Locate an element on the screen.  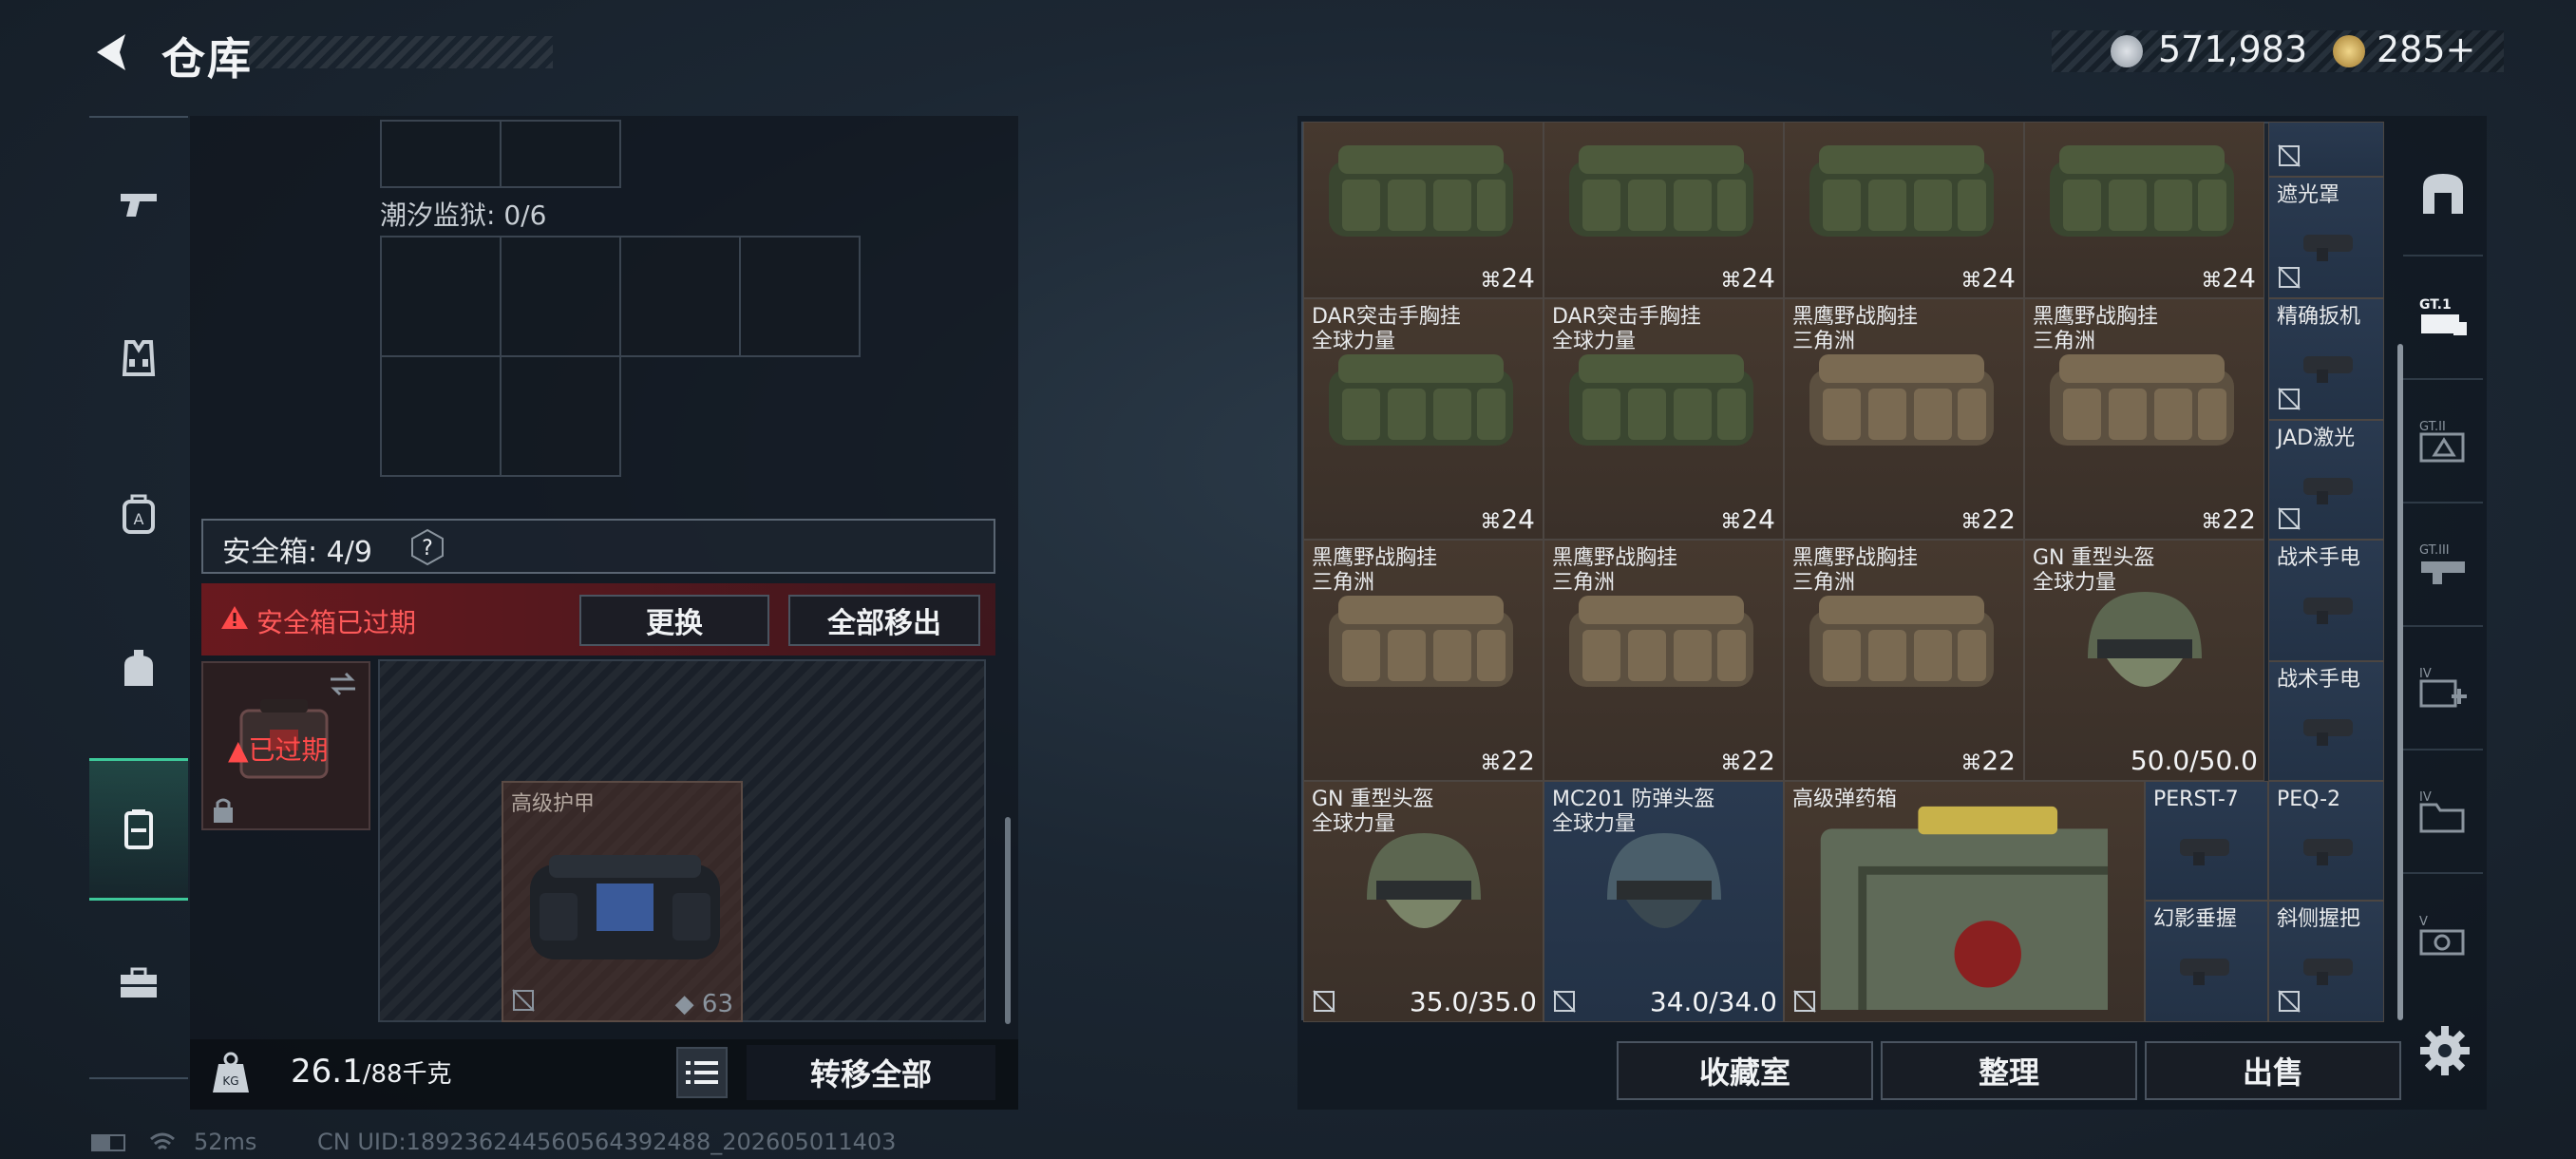
folder-category-icon: IV is located at coordinates (2442, 811).